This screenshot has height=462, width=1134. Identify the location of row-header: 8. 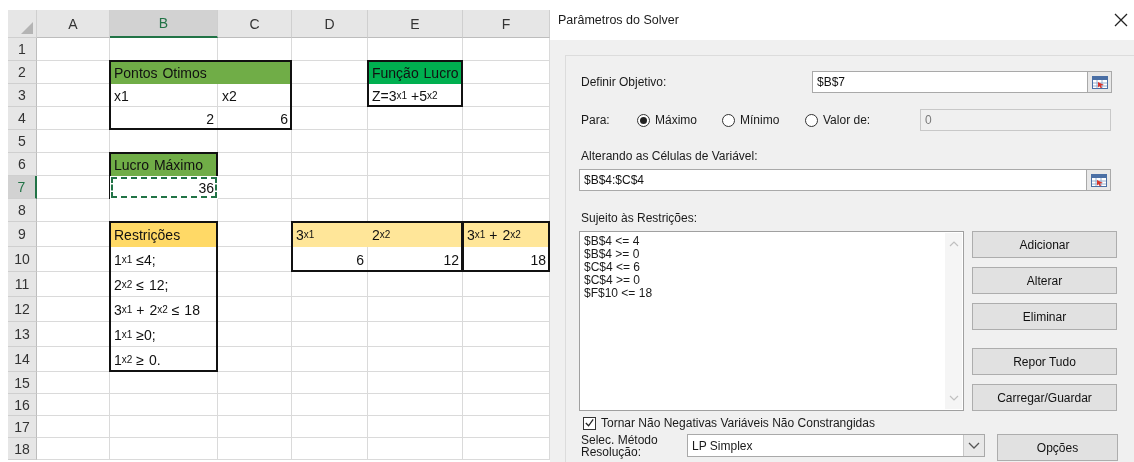
(22, 210).